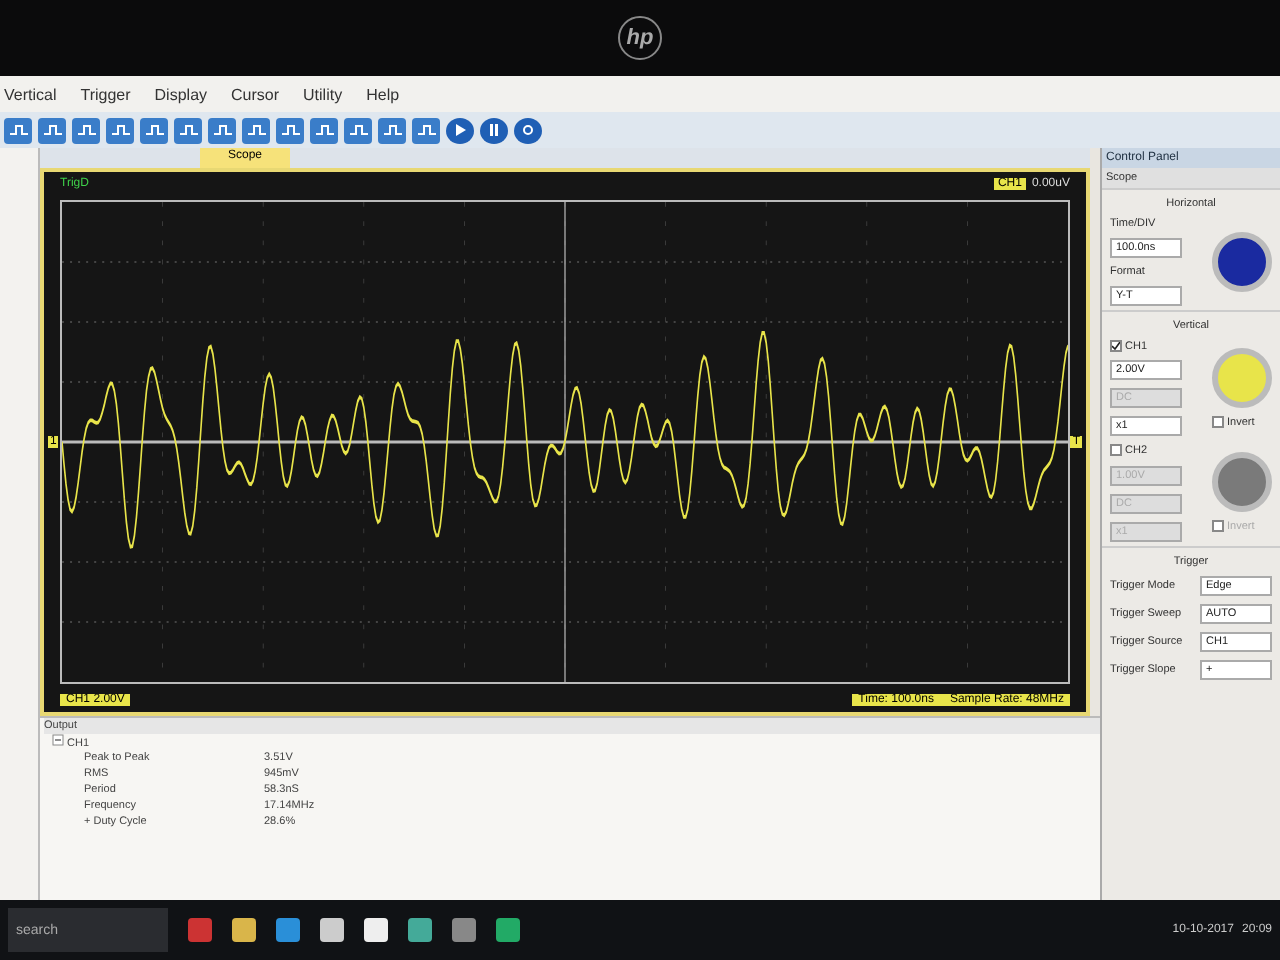 The image size is (1280, 960). Describe the element at coordinates (255, 94) in the screenshot. I see `menu-item: Cursor` at that location.